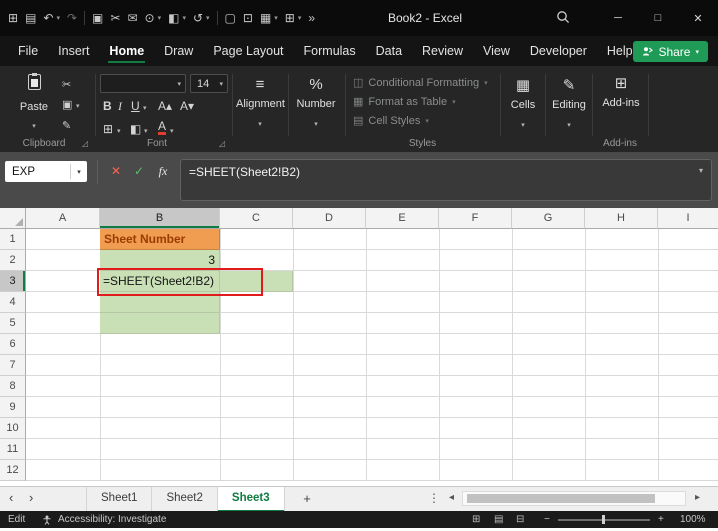 This screenshot has width=718, height=531. What do you see at coordinates (693, 519) in the screenshot?
I see `zoom-level: 100%` at bounding box center [693, 519].